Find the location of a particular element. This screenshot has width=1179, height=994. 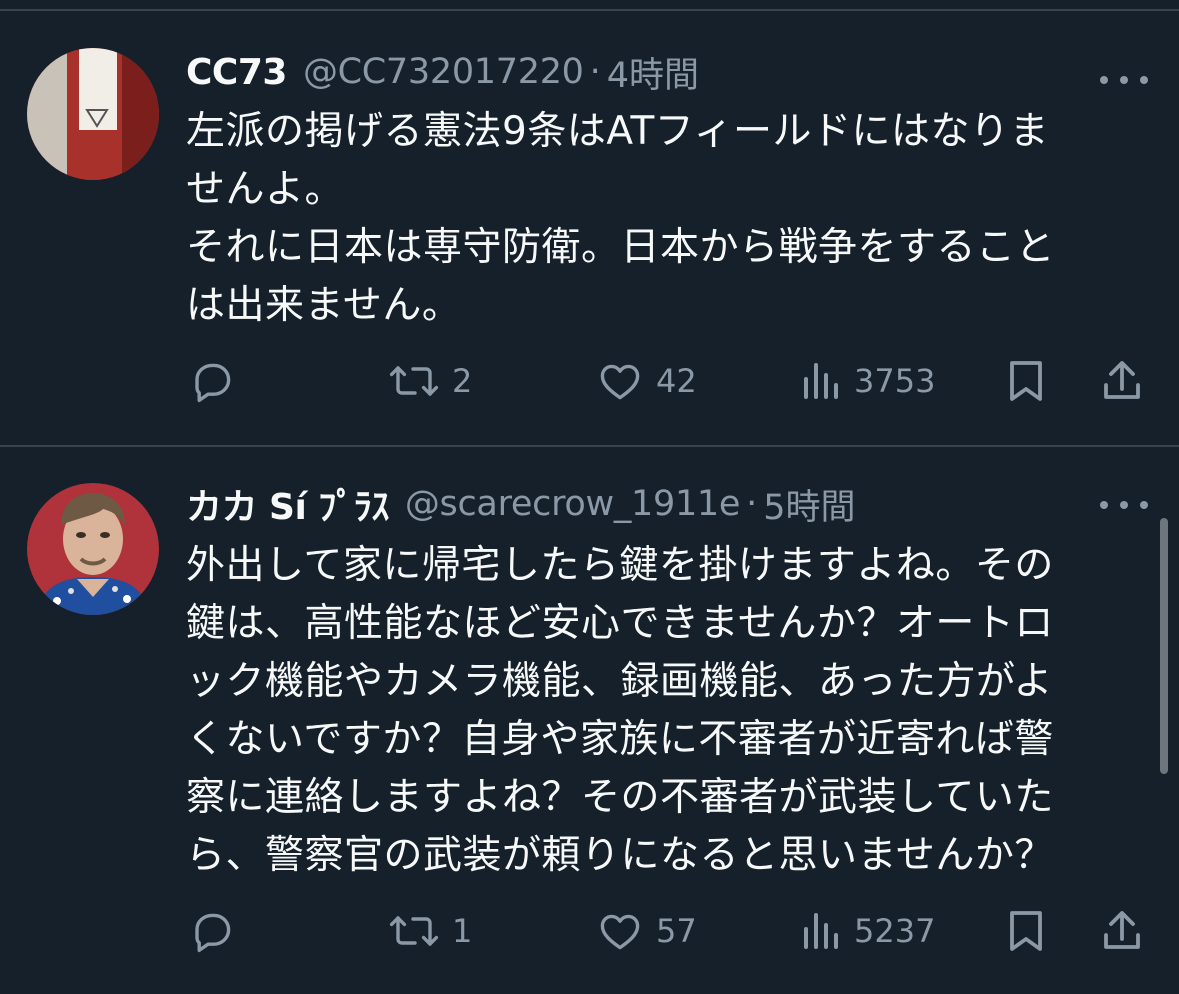

views-button: 3753 is located at coordinates (868, 381).